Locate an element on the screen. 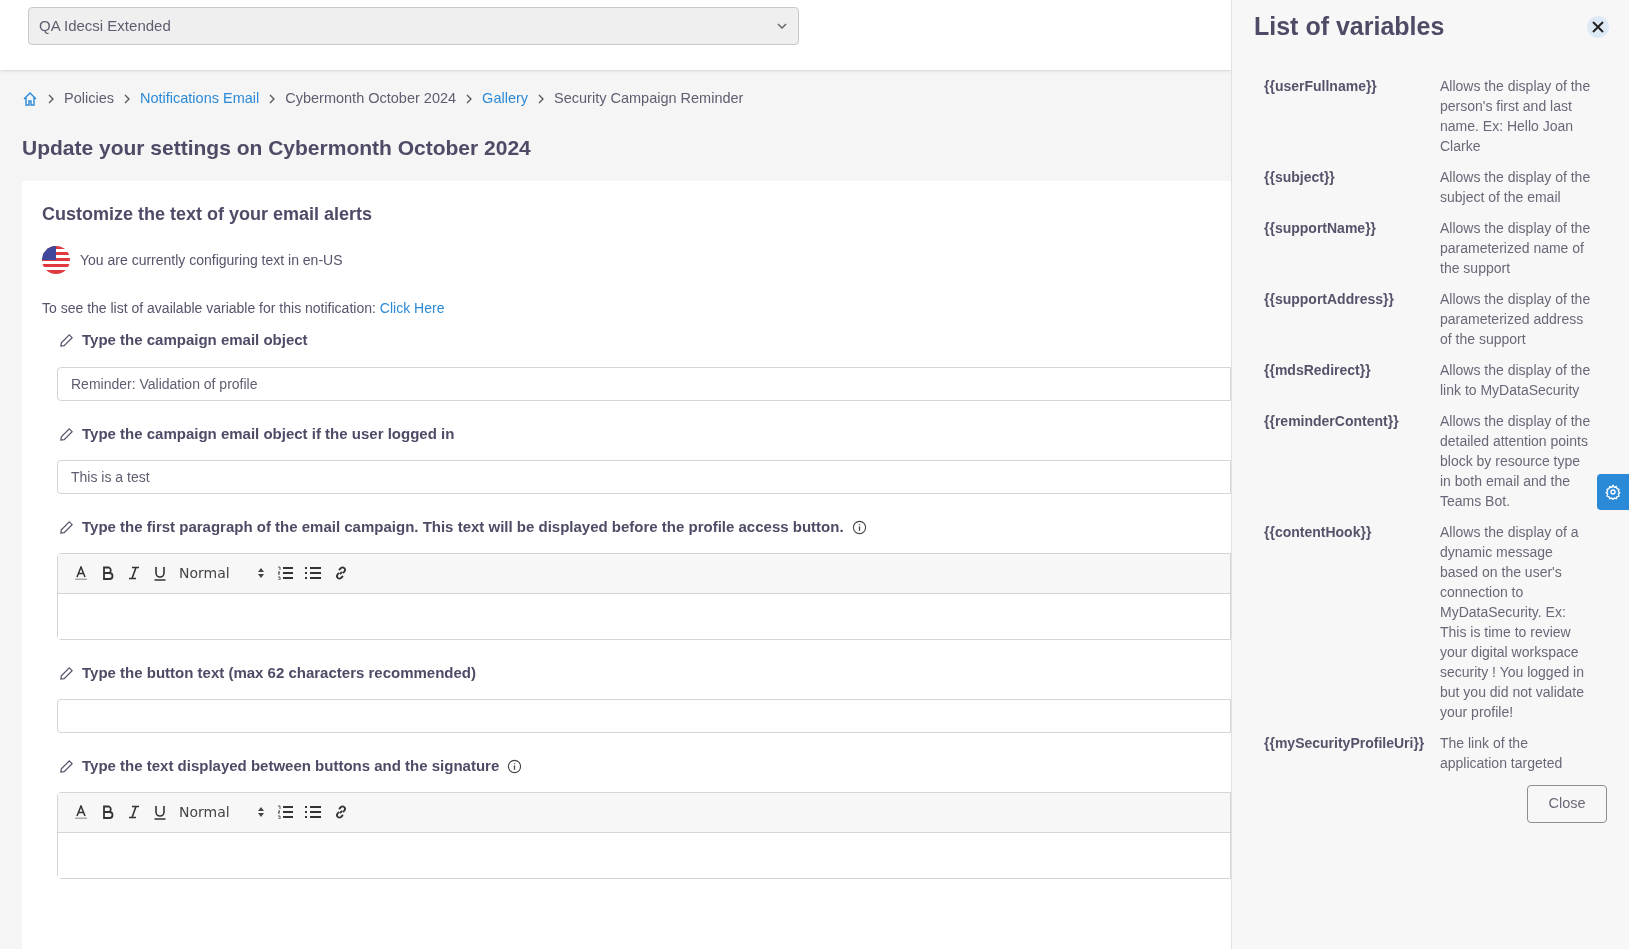 This screenshot has width=1629, height=949. variable-name: {{subject}} is located at coordinates (1300, 177).